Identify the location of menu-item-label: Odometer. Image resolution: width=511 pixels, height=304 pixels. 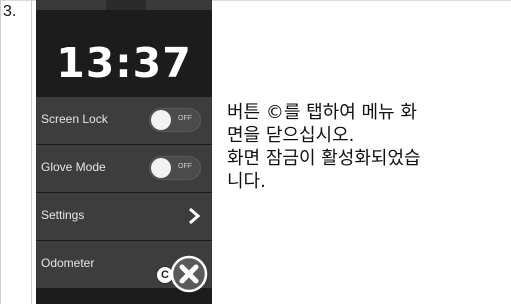
(68, 263).